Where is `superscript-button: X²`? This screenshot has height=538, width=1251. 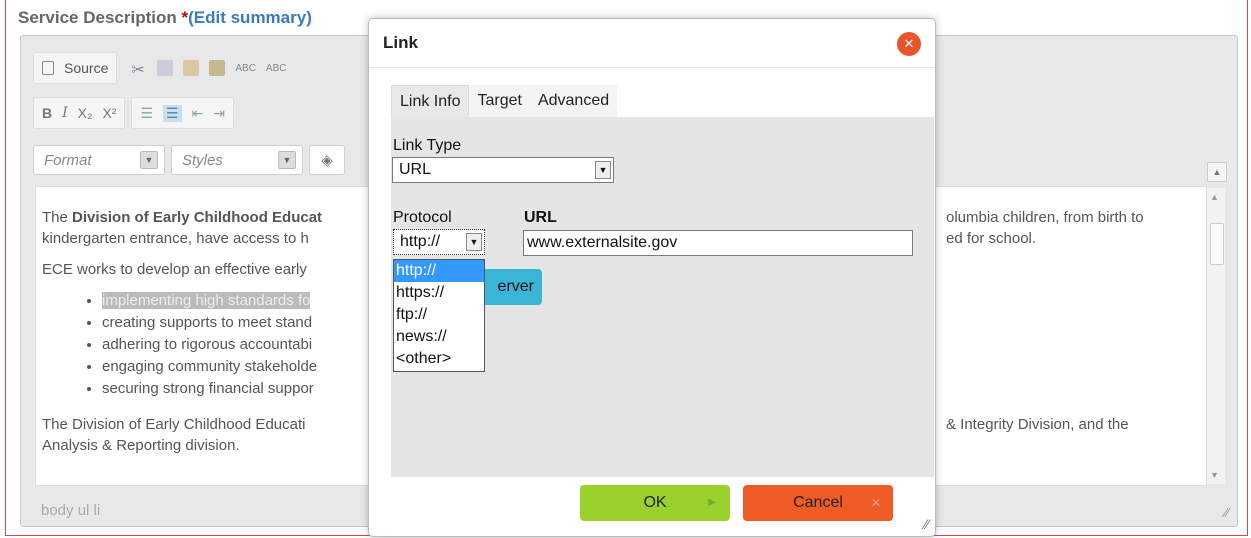 superscript-button: X² is located at coordinates (109, 113).